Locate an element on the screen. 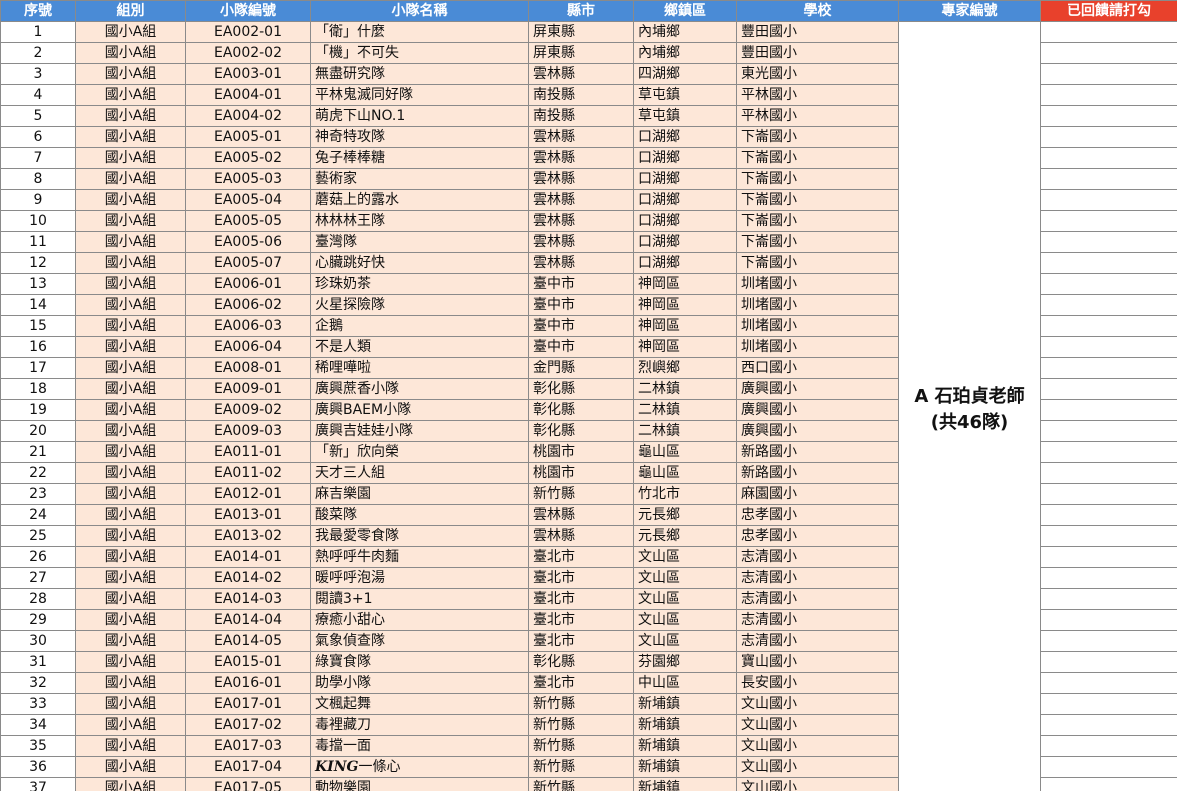 The image size is (1177, 791). header-cell-county: 縣市 is located at coordinates (581, 11).